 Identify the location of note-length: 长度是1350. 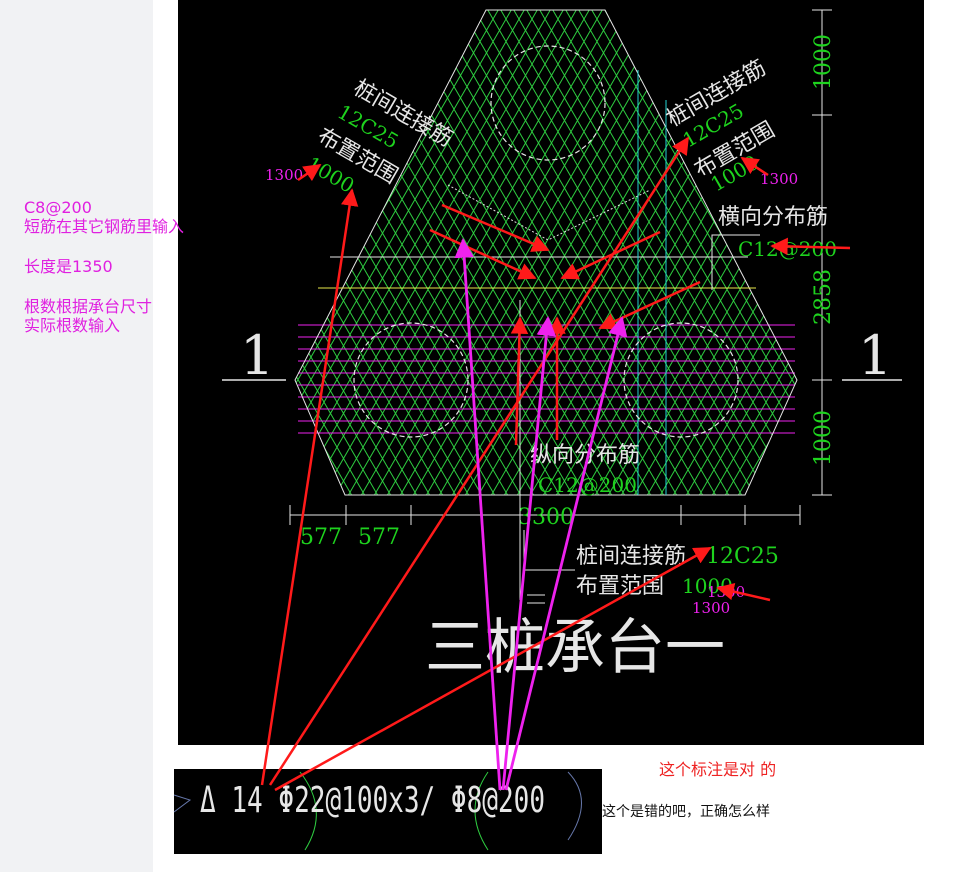
(68, 266).